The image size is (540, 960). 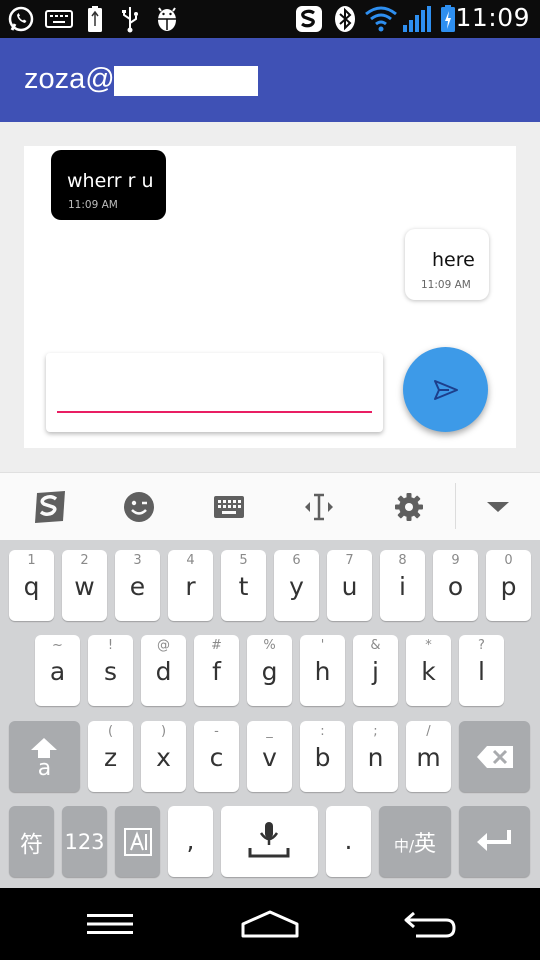 I want to click on key-hint: /, so click(x=428, y=731).